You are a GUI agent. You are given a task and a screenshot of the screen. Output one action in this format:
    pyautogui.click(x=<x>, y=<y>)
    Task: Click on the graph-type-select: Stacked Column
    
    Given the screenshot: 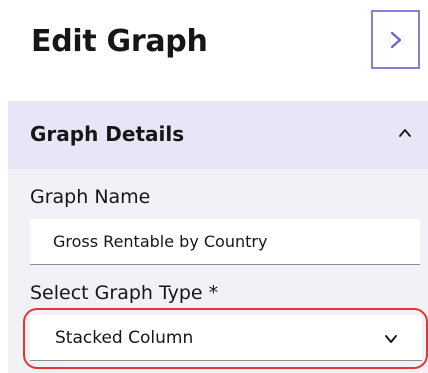 What is the action you would take?
    pyautogui.click(x=226, y=338)
    